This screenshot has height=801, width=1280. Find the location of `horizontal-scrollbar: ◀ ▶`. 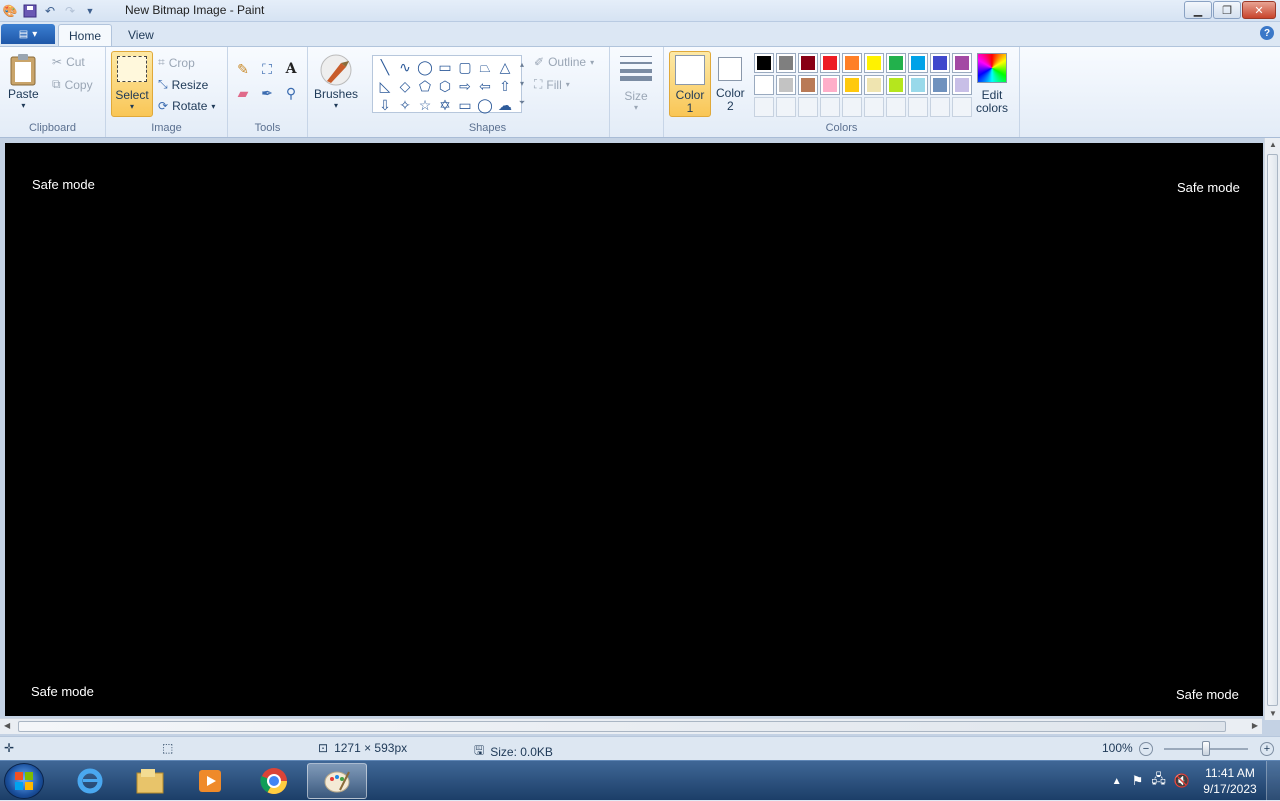

horizontal-scrollbar: ◀ ▶ is located at coordinates (631, 726).